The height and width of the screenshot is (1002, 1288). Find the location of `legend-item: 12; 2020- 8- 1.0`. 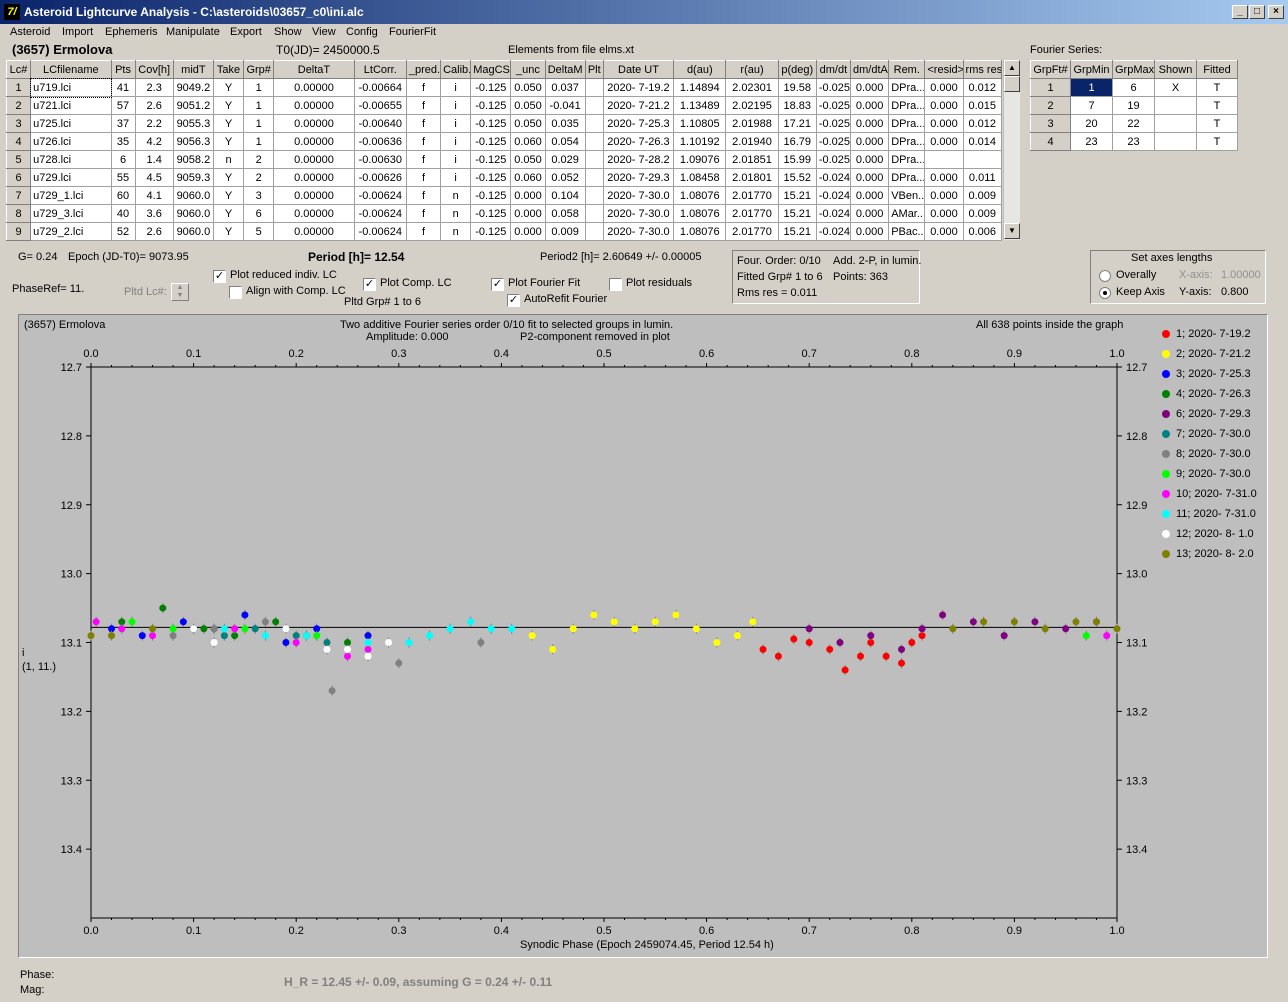

legend-item: 12; 2020- 8- 1.0 is located at coordinates (1208, 534).